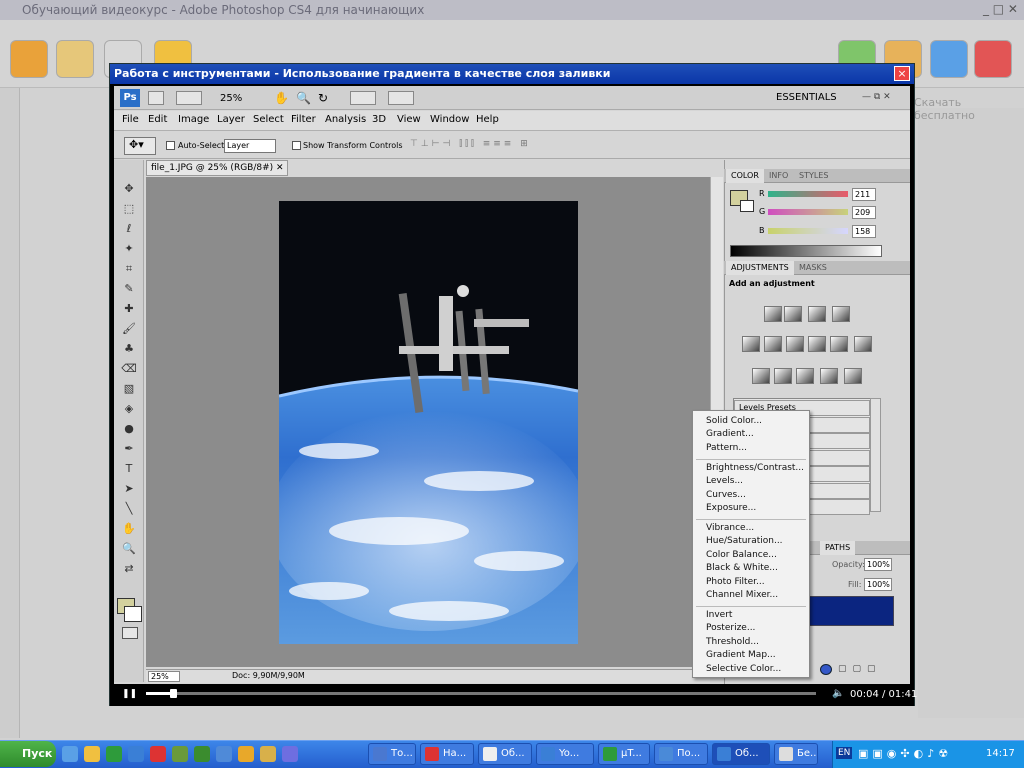 The image size is (1024, 768). I want to click on brush-tool-icon: 🖌, so click(129, 329).